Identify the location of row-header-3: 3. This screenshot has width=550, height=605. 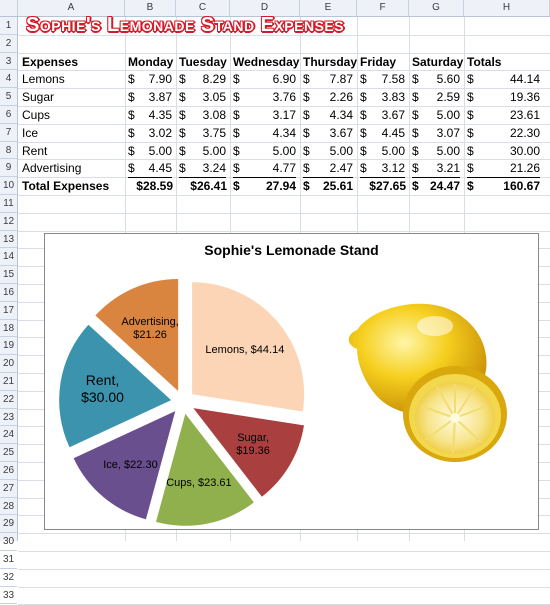
(8, 62).